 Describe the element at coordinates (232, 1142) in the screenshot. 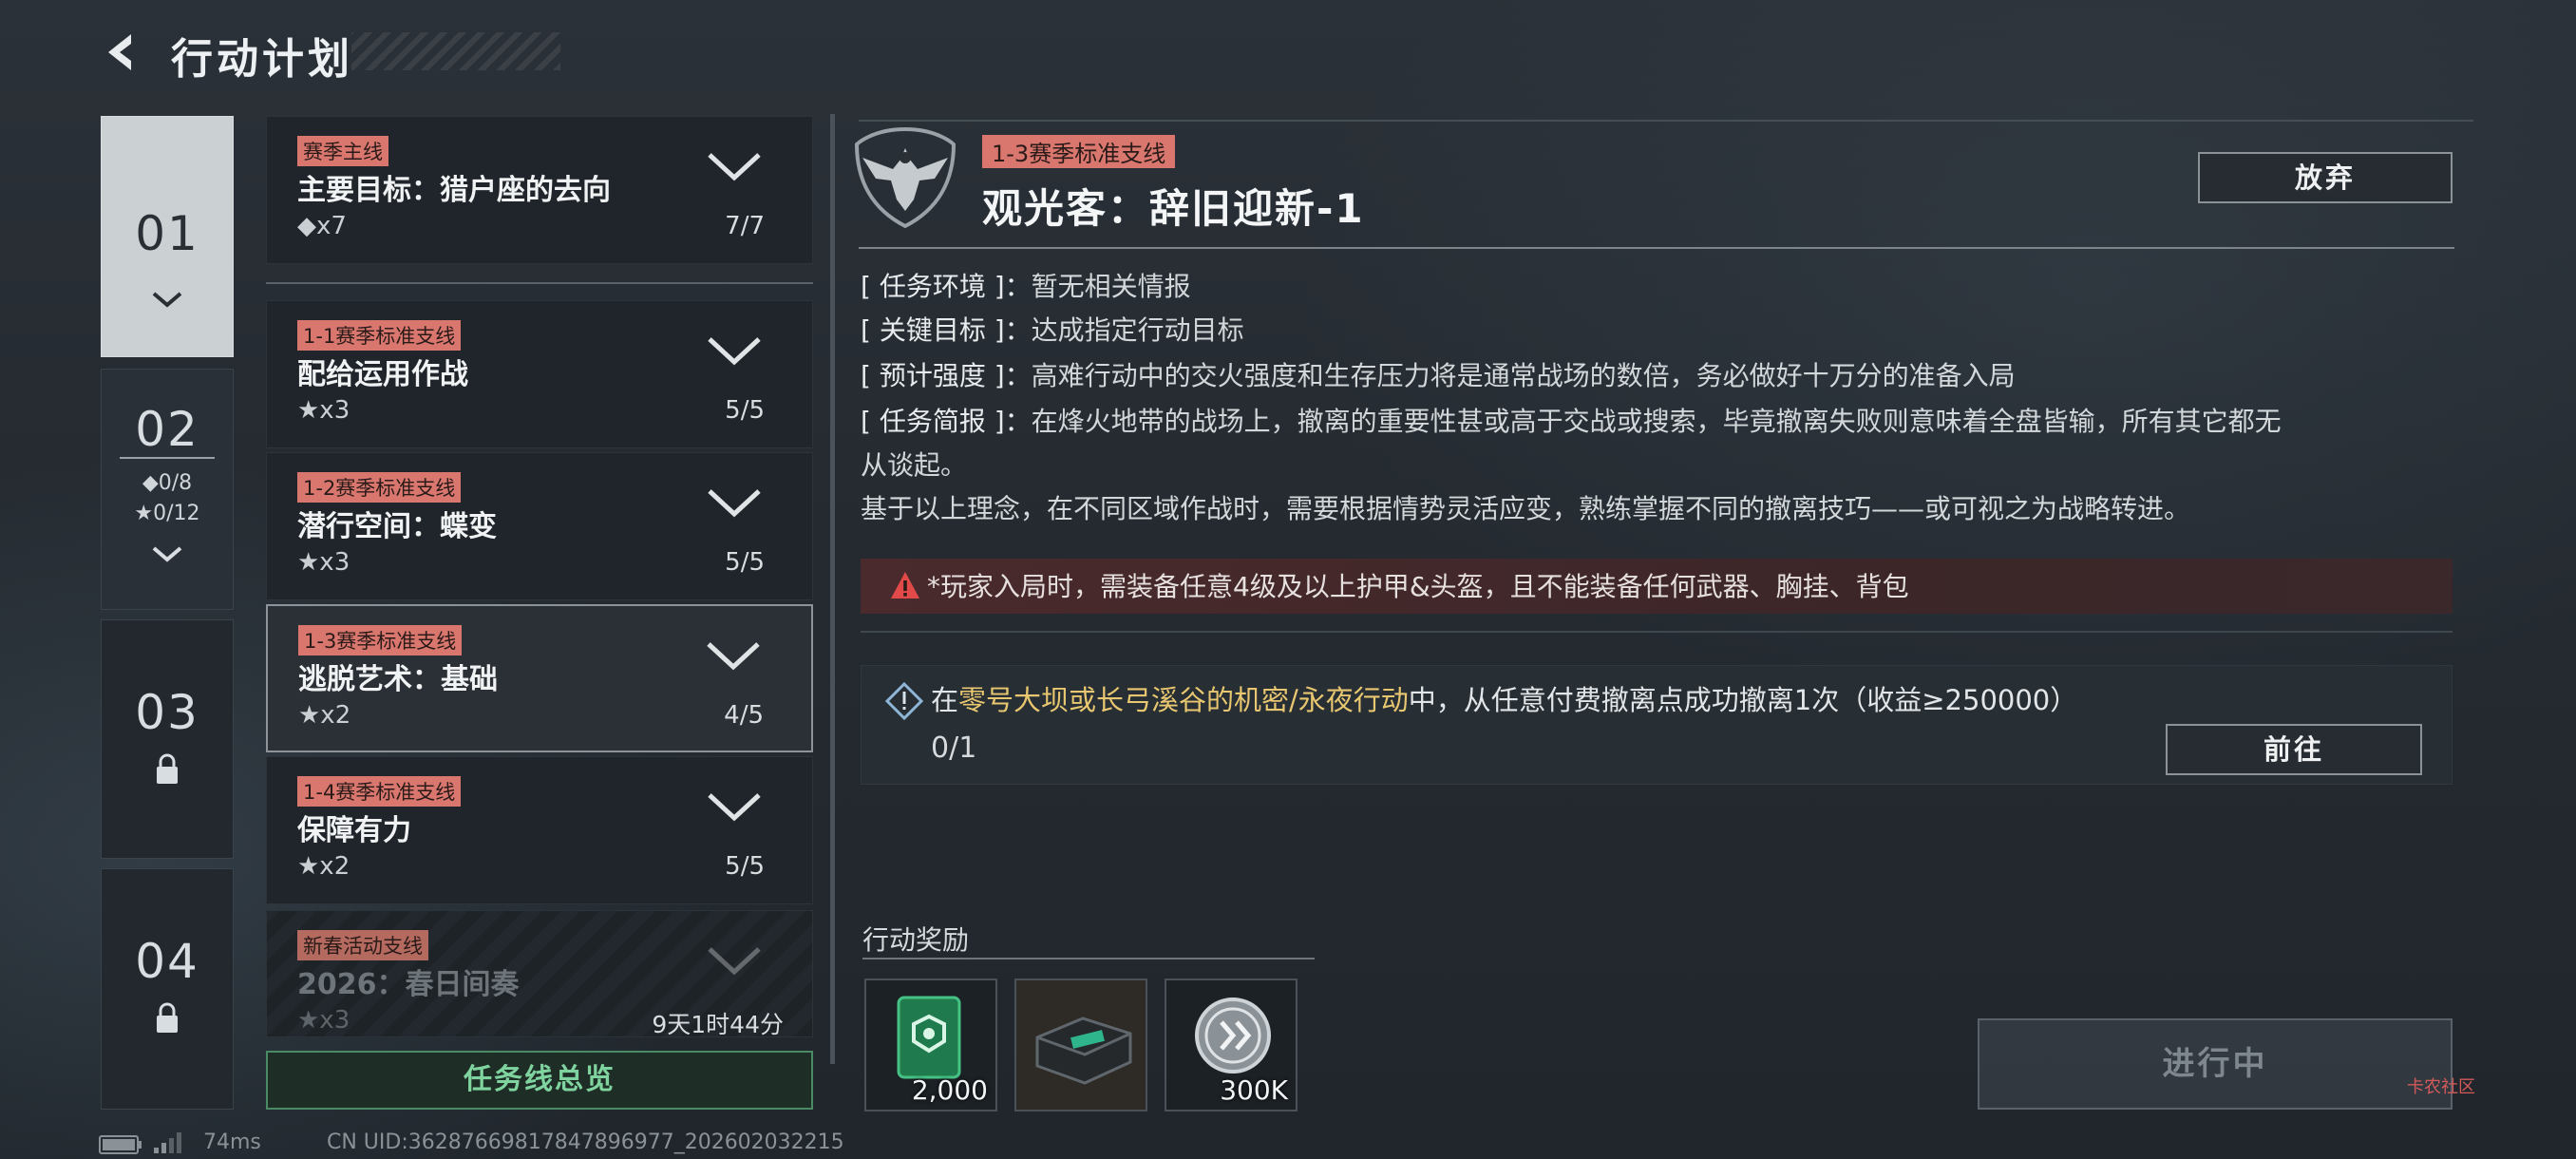

I see `ping-readout: 74ms` at that location.